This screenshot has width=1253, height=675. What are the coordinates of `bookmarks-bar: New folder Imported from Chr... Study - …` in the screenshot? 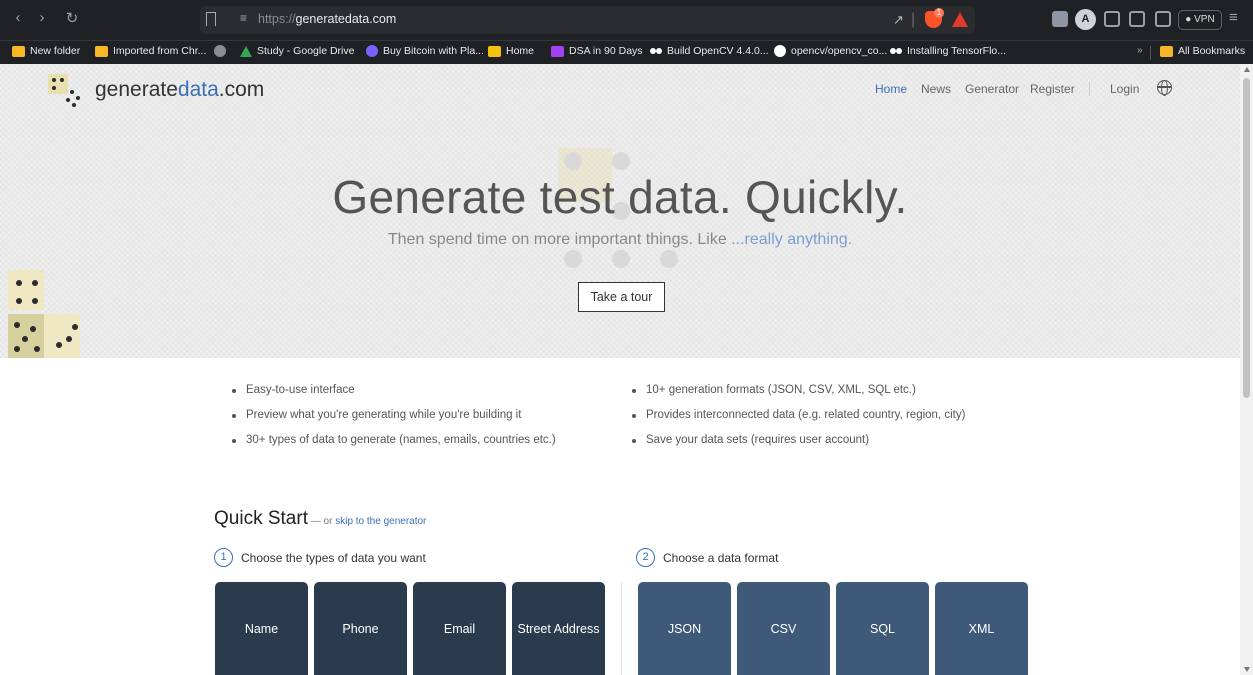 It's located at (626, 52).